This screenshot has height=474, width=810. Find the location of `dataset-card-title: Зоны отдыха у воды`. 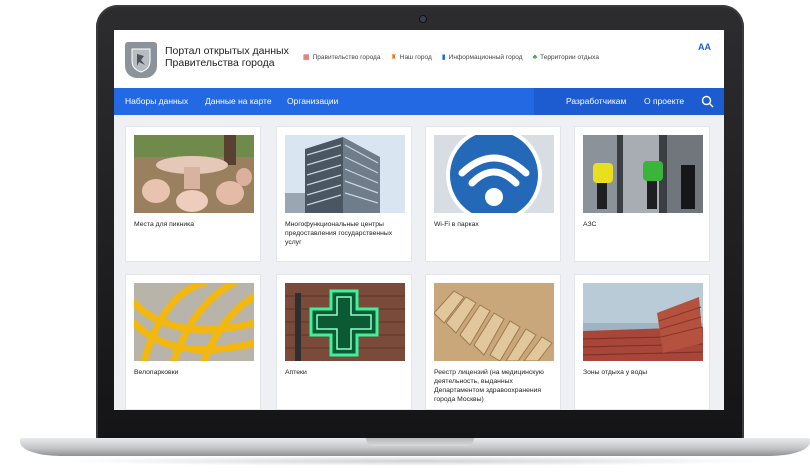

dataset-card-title: Зоны отдыха у воды is located at coordinates (615, 372).